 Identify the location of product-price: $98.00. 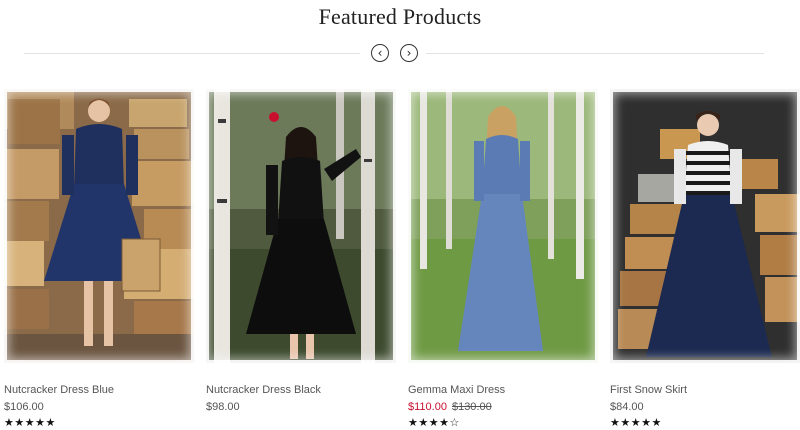
(301, 407).